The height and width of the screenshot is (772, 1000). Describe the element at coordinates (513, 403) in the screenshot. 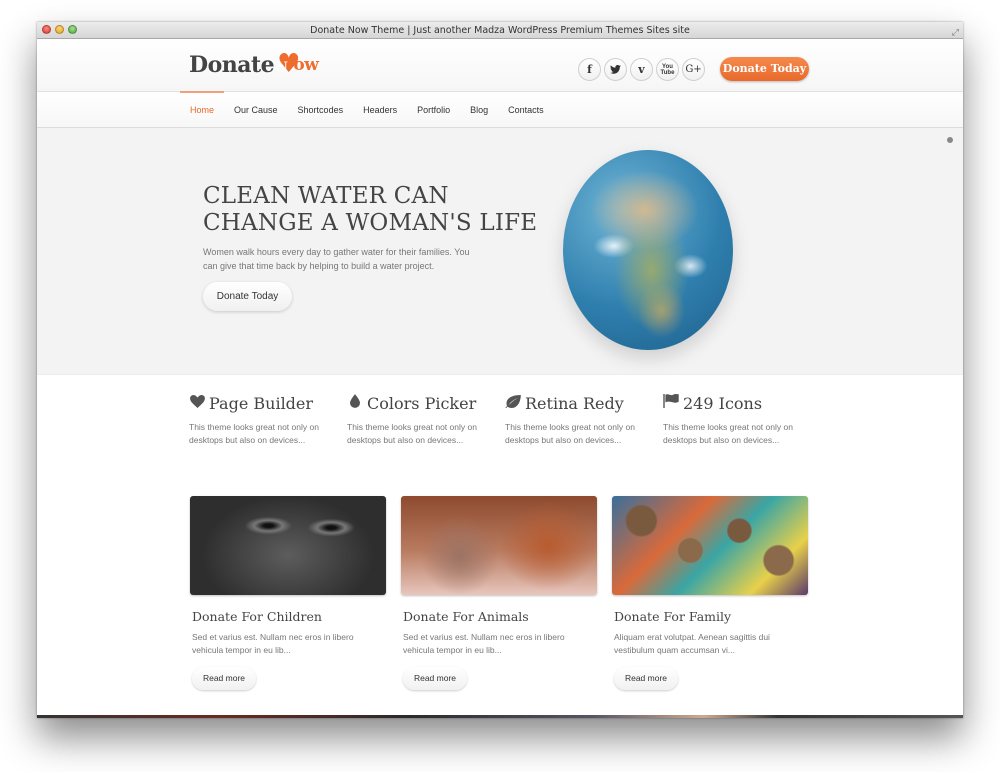

I see `leaf-icon` at that location.